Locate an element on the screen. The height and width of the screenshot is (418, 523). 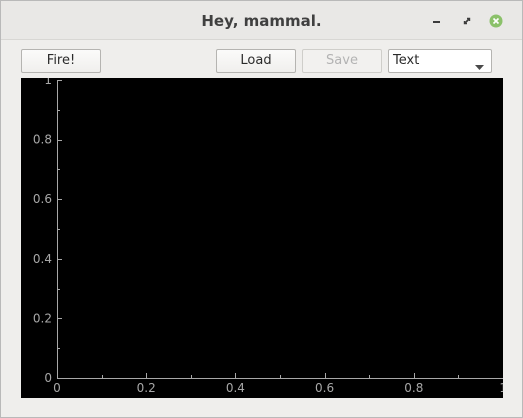
x-tick-label: 1 is located at coordinates (501, 388).